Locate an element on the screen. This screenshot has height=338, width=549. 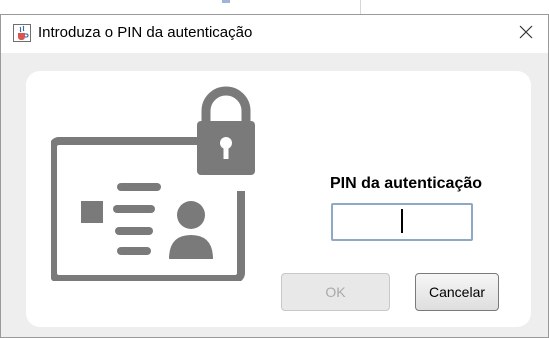
close-button is located at coordinates (526, 34).